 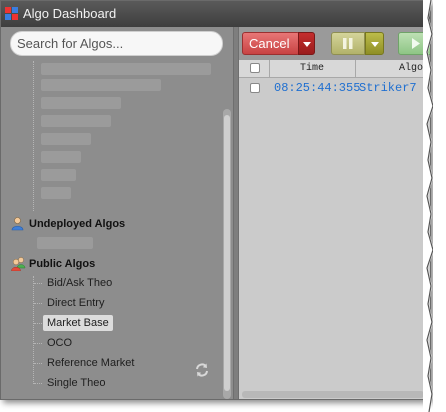 I want to click on public-algos-tree-line, so click(x=33, y=330).